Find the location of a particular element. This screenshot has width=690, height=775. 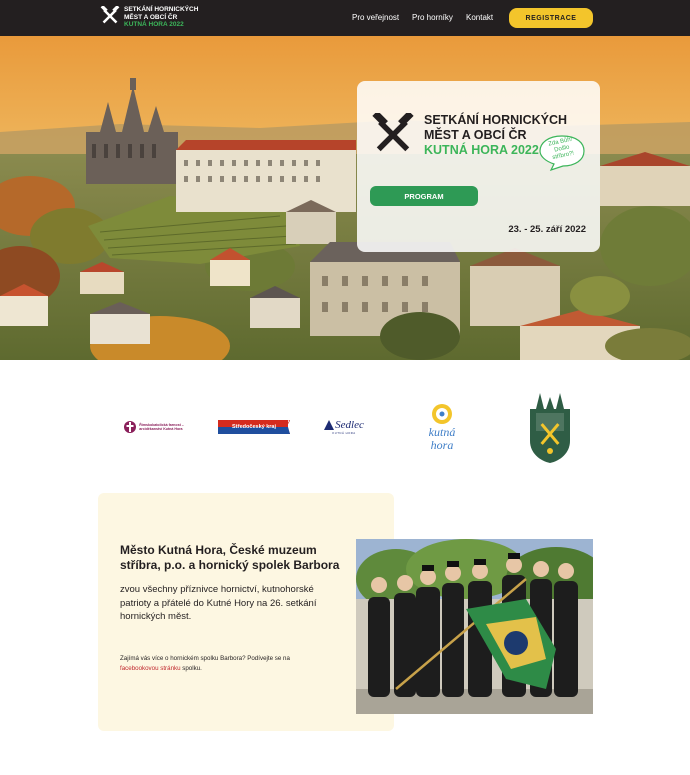

barbora-shield-icon is located at coordinates (550, 428).